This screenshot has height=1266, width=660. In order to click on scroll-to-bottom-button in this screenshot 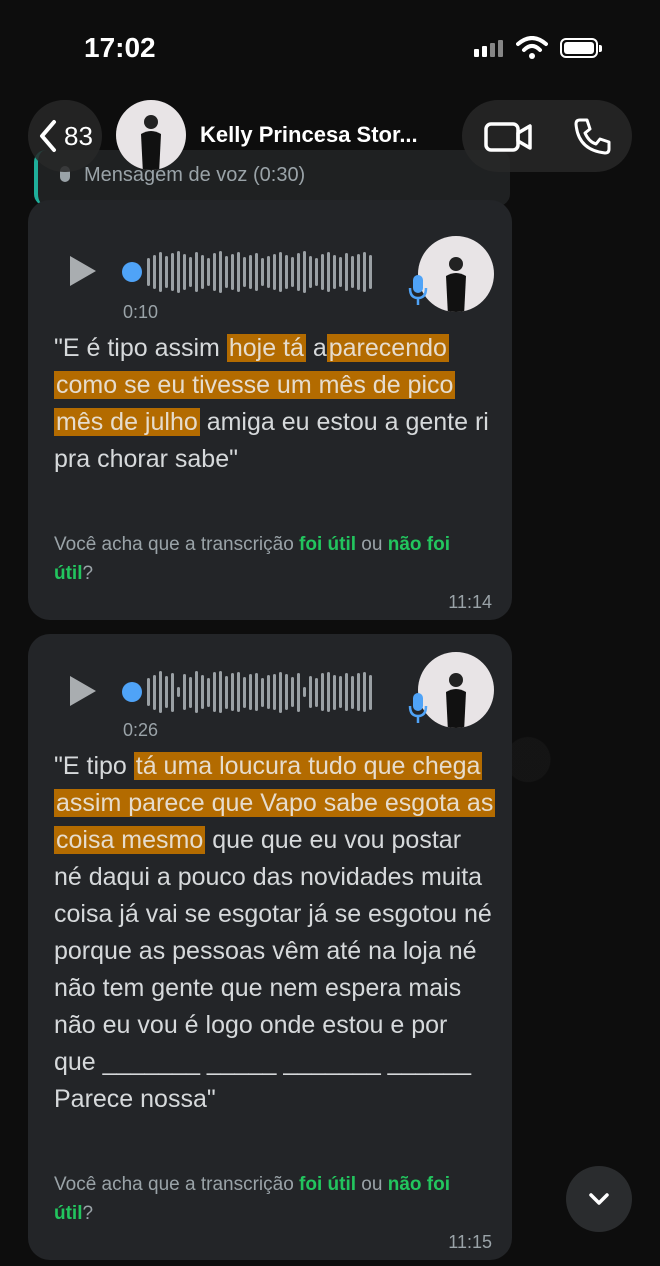, I will do `click(599, 1199)`.